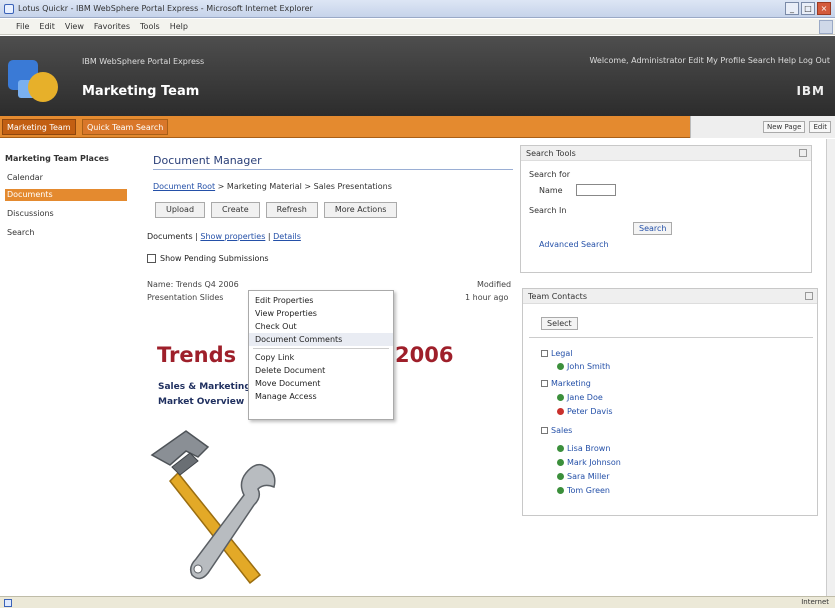 This screenshot has width=835, height=608. I want to click on portal-logo, so click(37, 80).